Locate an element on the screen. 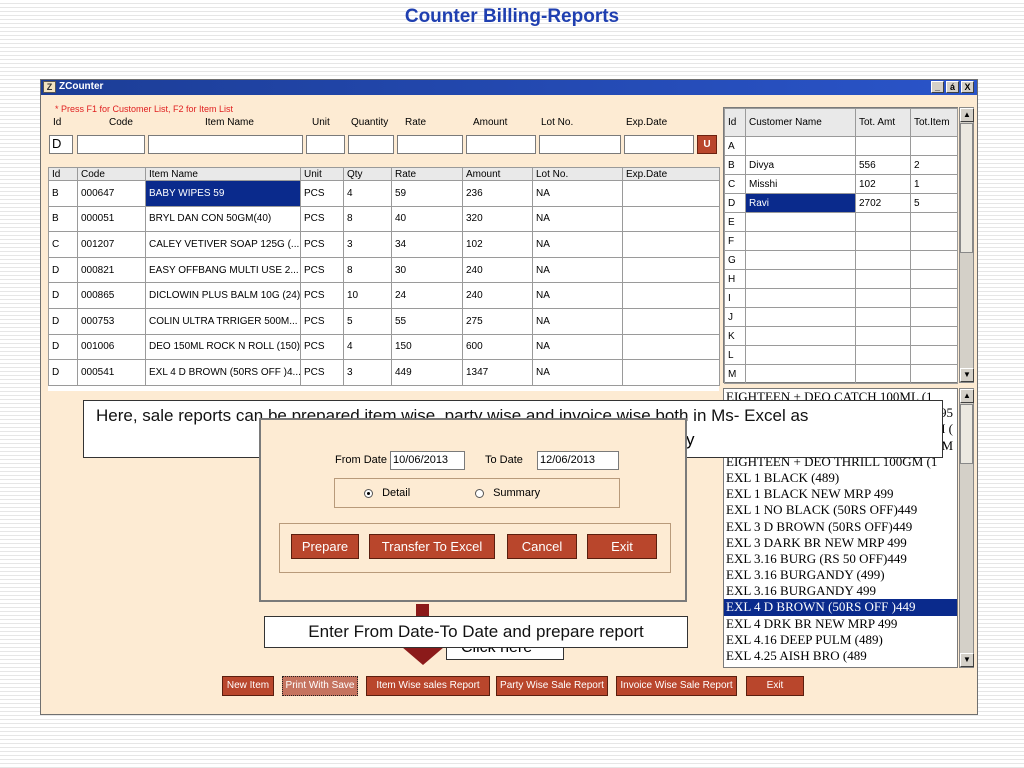  table-cell: 320 is located at coordinates (497, 219).